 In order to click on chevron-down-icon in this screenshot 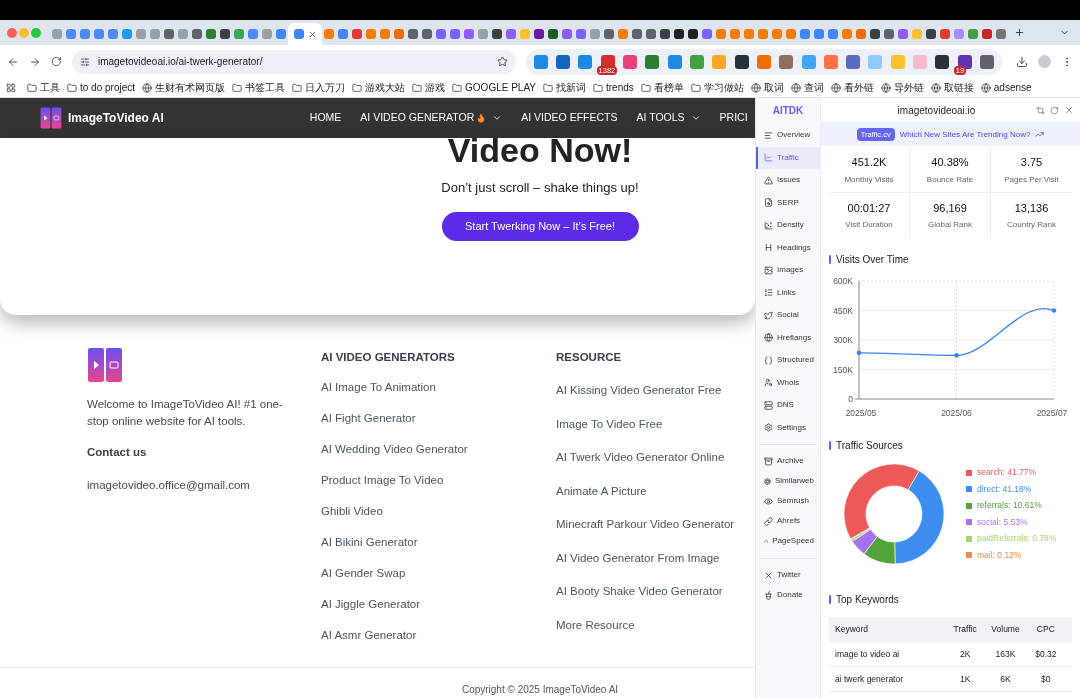, I will do `click(695, 118)`.